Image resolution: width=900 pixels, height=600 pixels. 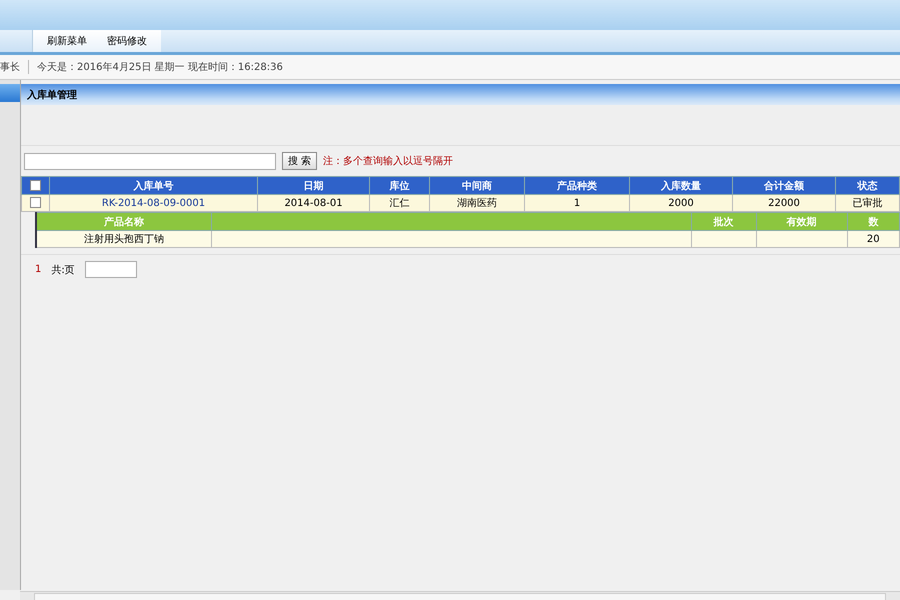 What do you see at coordinates (127, 41) in the screenshot?
I see `menu-item: 密码修改` at bounding box center [127, 41].